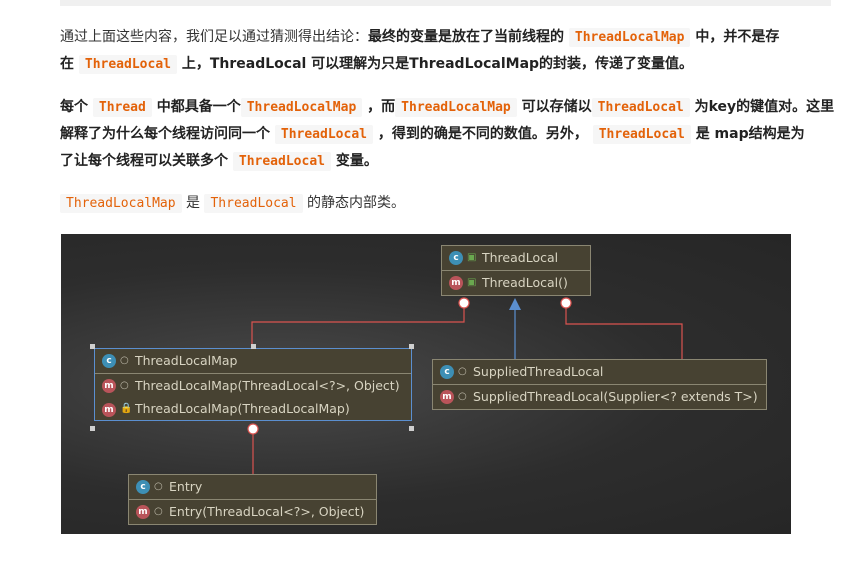 The image size is (857, 564). Describe the element at coordinates (516, 270) in the screenshot. I see `uml-class-threadlocal: c ▣ ThreadLocal m ▣ ThreadLocal()` at that location.